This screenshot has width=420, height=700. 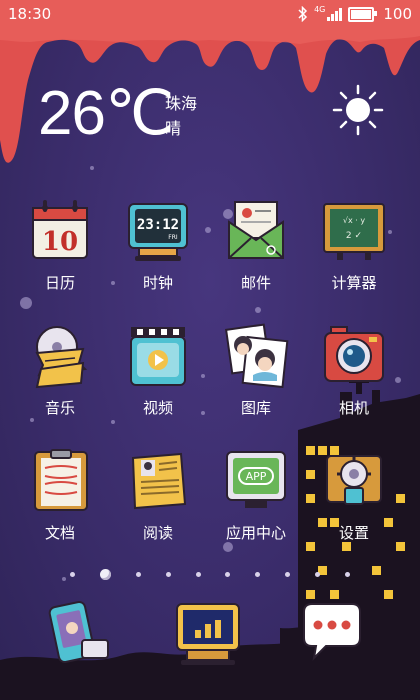 I want to click on sun-icon, so click(x=358, y=110).